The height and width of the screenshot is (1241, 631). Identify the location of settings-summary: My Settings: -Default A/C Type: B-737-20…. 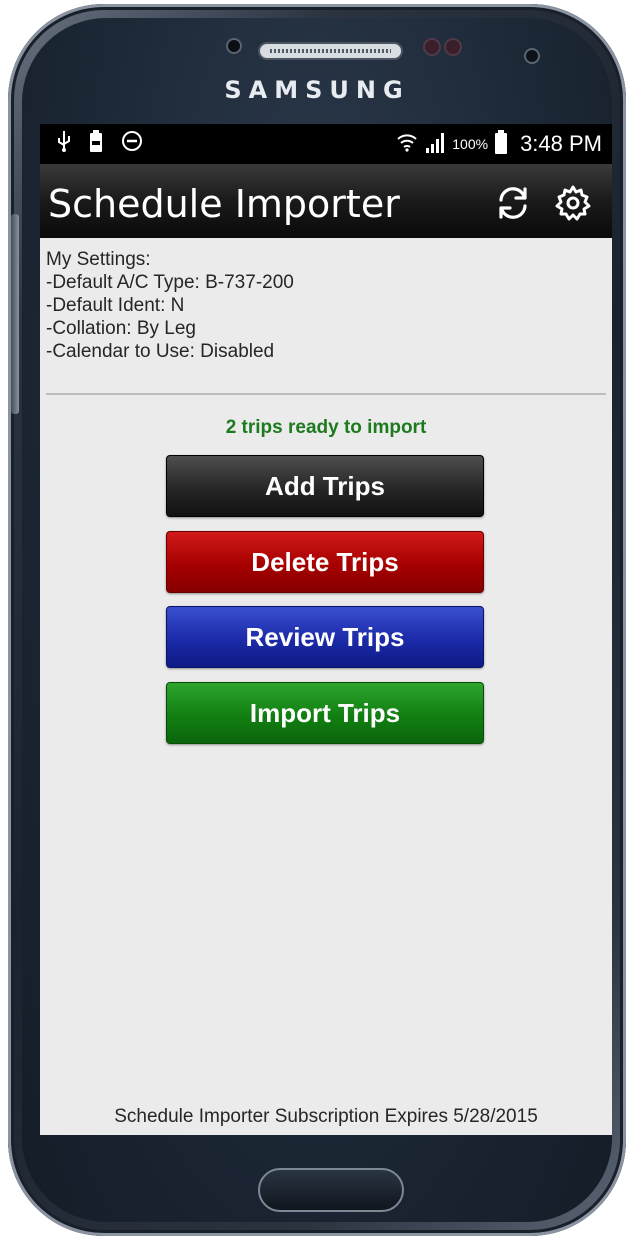
(170, 305).